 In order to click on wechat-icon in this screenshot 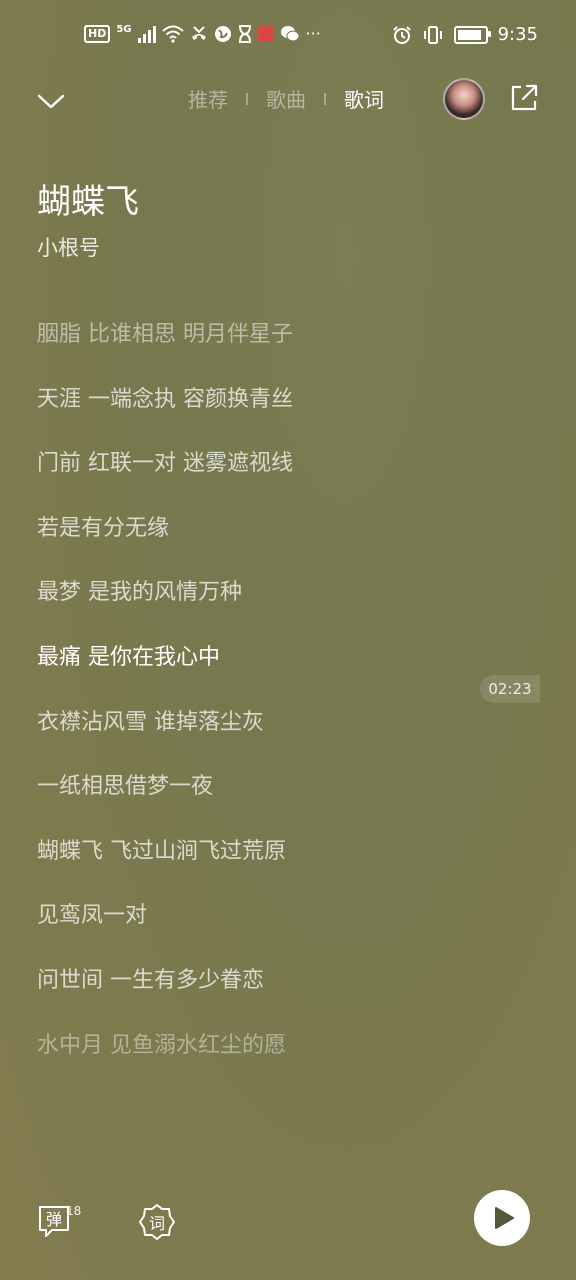, I will do `click(290, 33)`.